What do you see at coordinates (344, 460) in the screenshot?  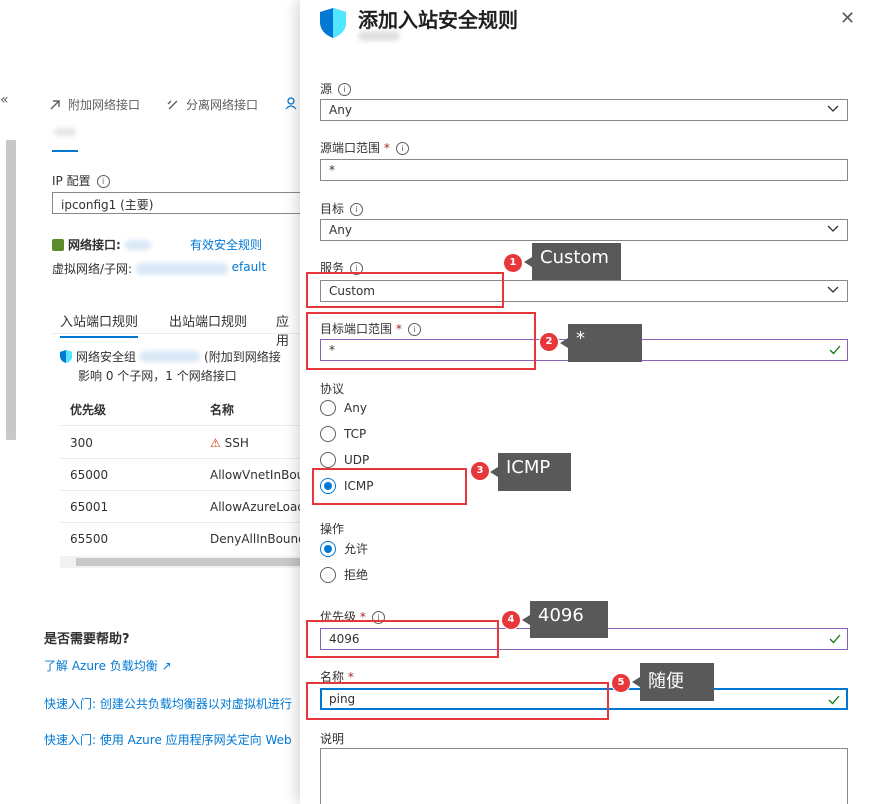 I see `protocol-radio-udp: UDP` at bounding box center [344, 460].